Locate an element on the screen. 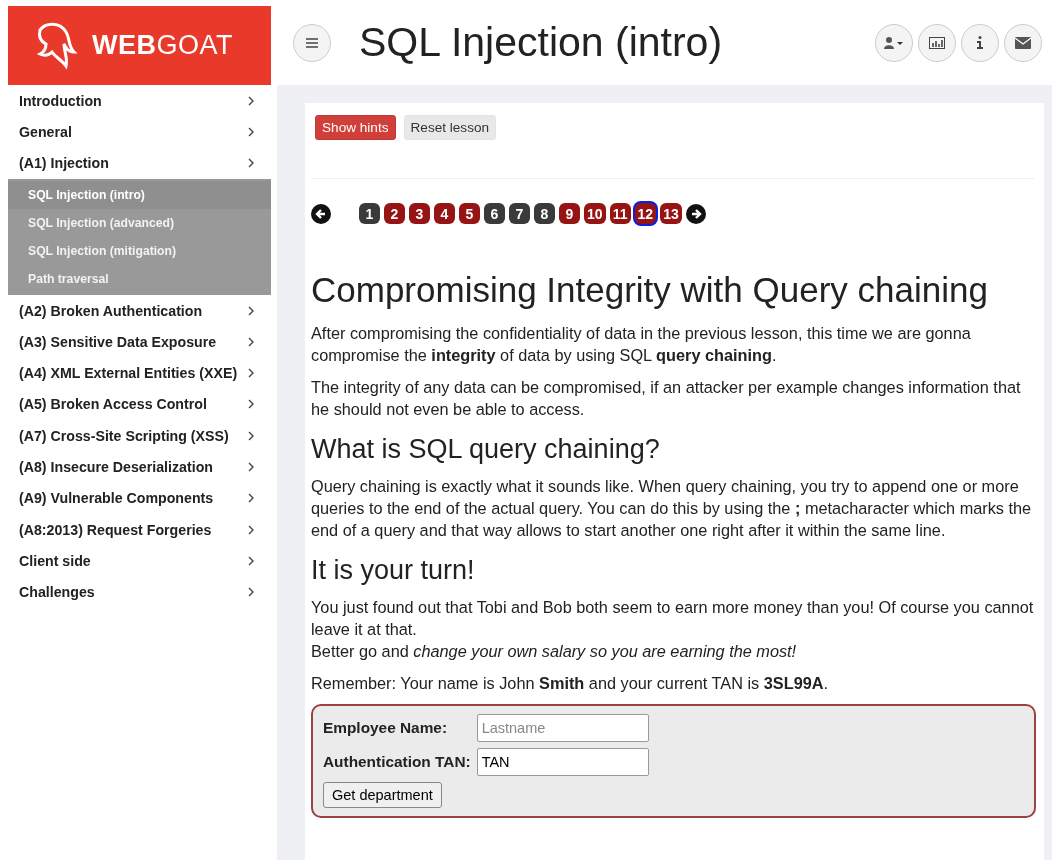  sidebar-item: Client side is located at coordinates (139, 561).